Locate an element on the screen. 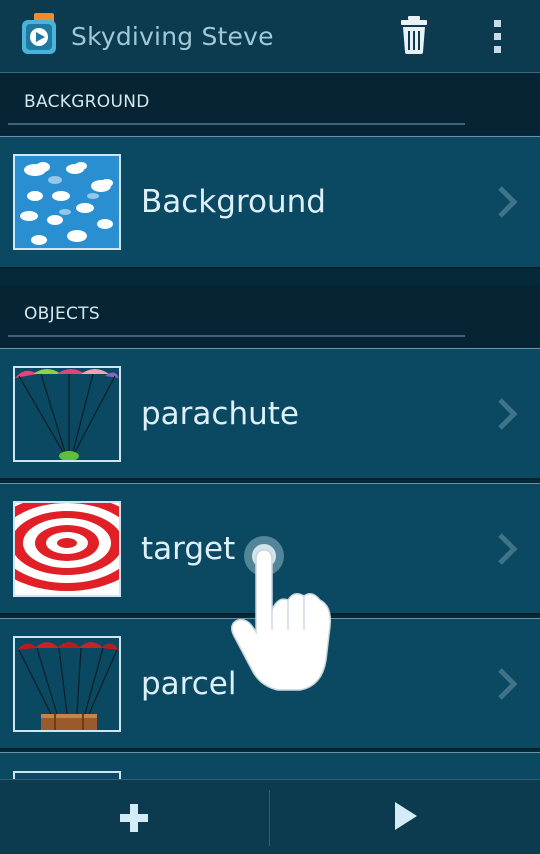 The height and width of the screenshot is (854, 540). plus-icon is located at coordinates (134, 818).